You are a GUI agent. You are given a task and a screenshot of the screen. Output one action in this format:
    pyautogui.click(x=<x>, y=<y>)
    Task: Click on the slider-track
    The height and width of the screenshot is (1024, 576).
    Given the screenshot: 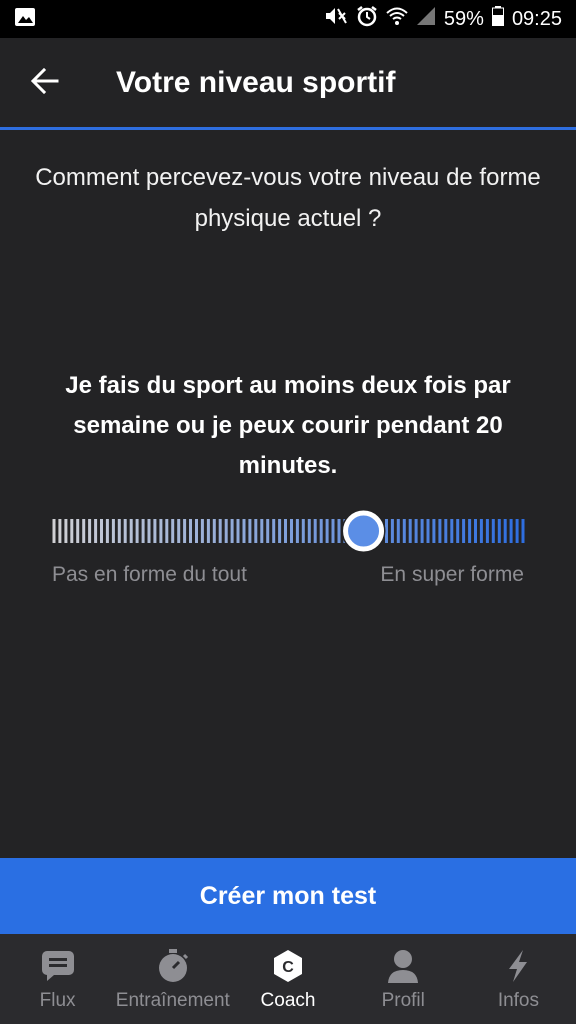 What is the action you would take?
    pyautogui.click(x=288, y=531)
    